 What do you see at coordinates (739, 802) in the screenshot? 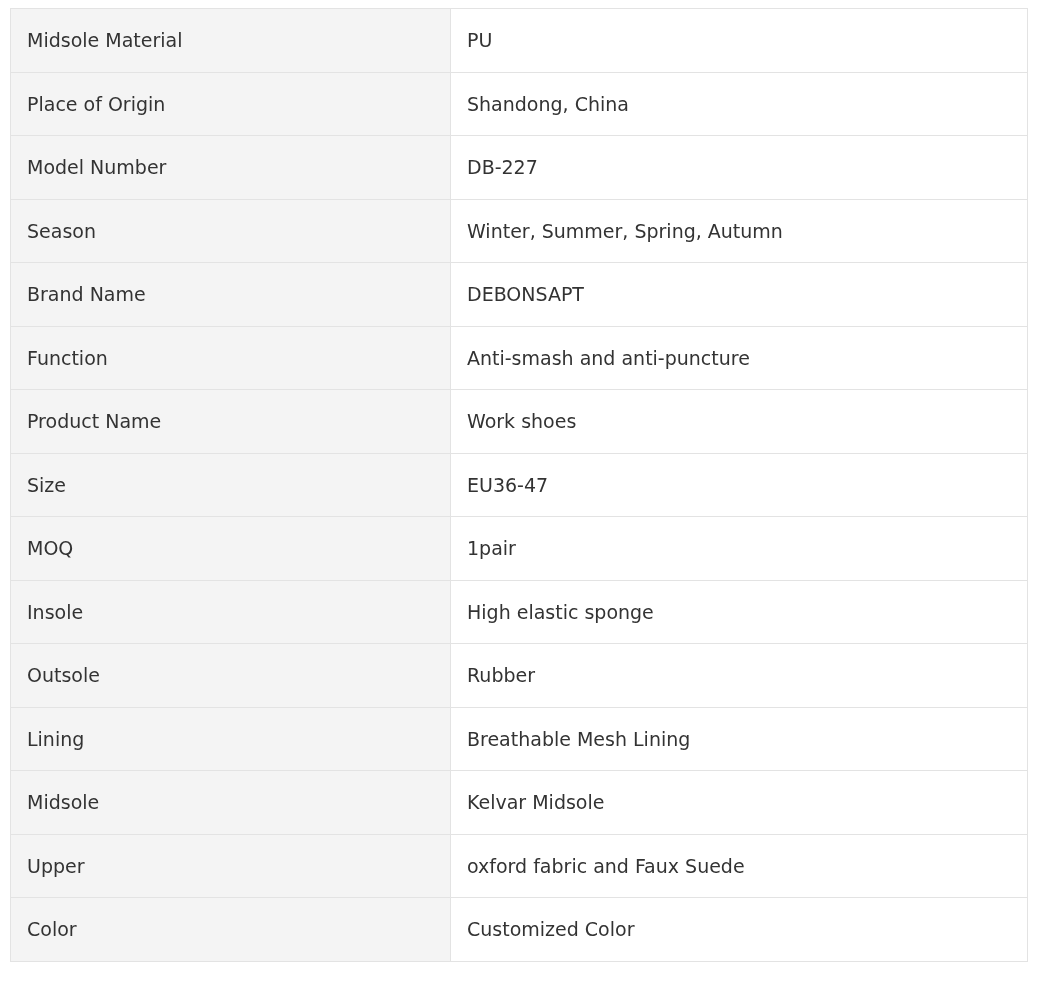
I see `attribute-value-cell: Kelvar Midsole` at bounding box center [739, 802].